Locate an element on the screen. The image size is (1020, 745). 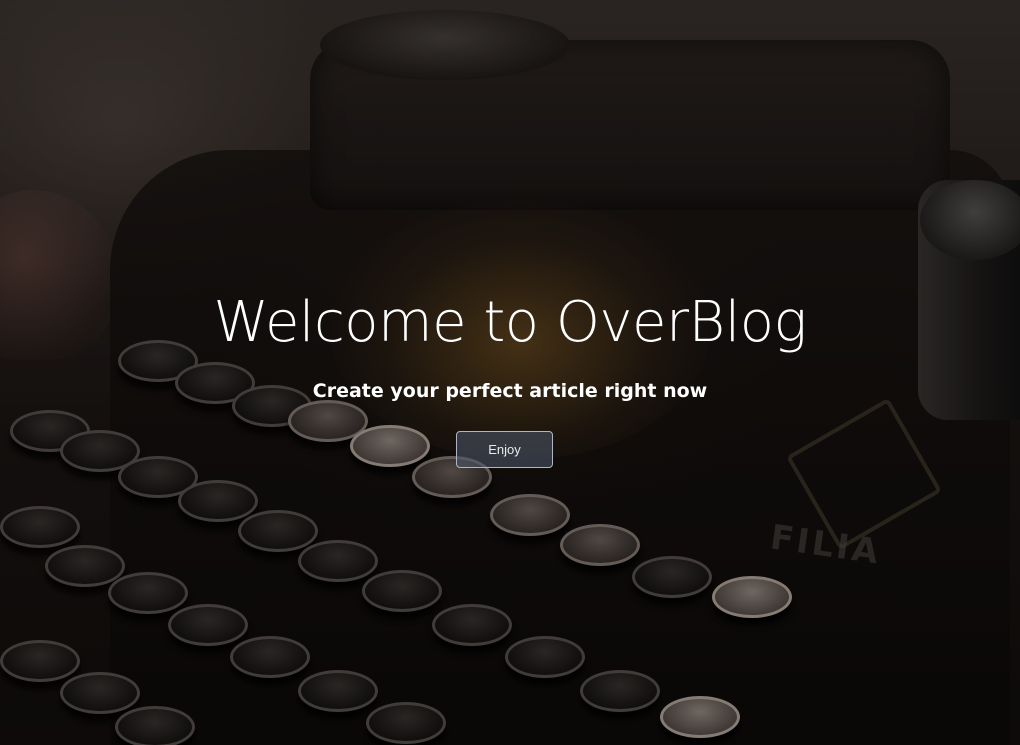
hero-subtitle: Create your perfect article right now is located at coordinates (510, 391).